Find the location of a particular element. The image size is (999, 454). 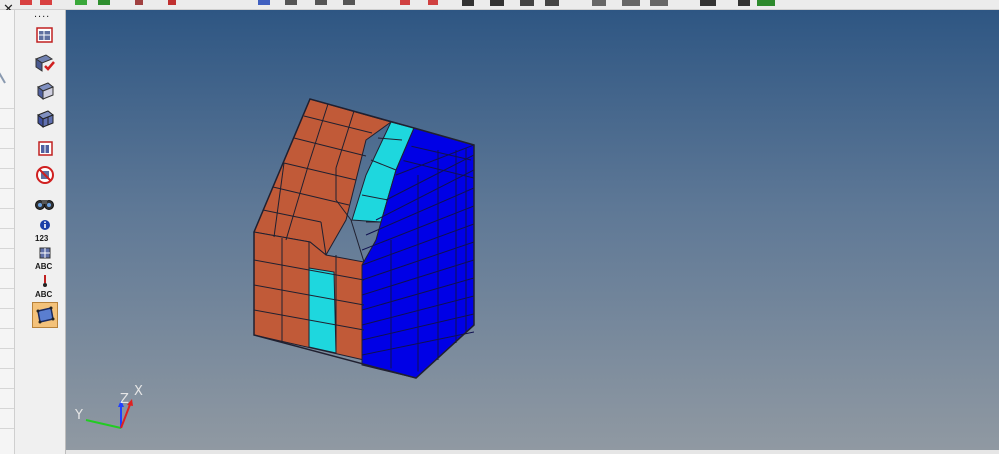

tool-panel is located at coordinates (40, 232).